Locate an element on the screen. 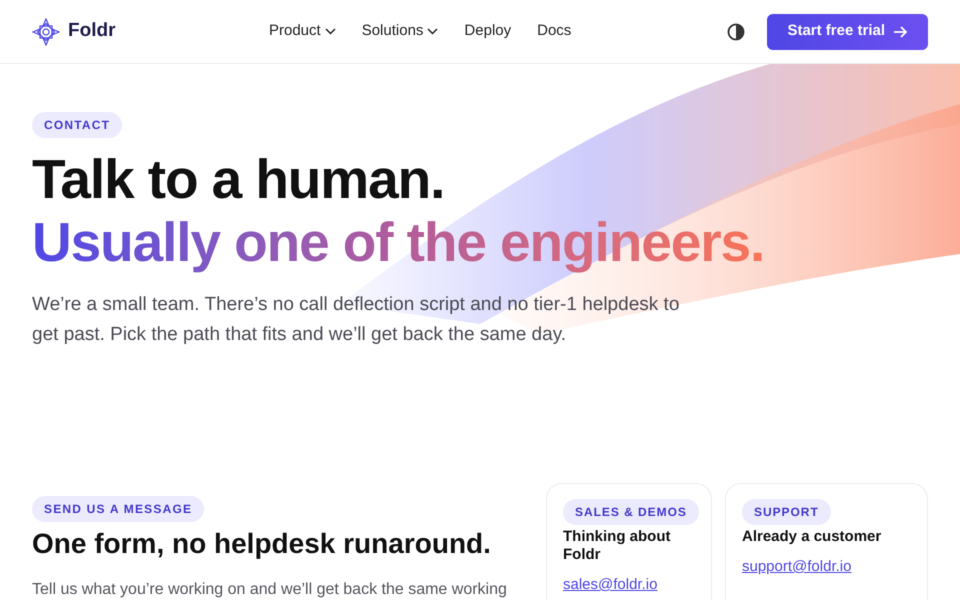  section-title: One form, no helpdesk runaround. is located at coordinates (262, 544).